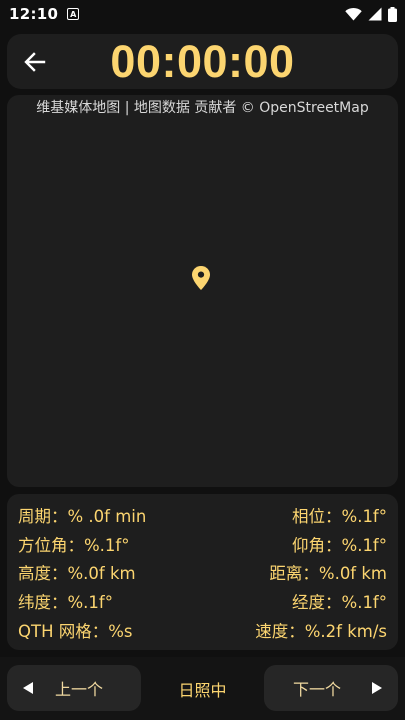  I want to click on previous-button-label: 上一个, so click(79, 689).